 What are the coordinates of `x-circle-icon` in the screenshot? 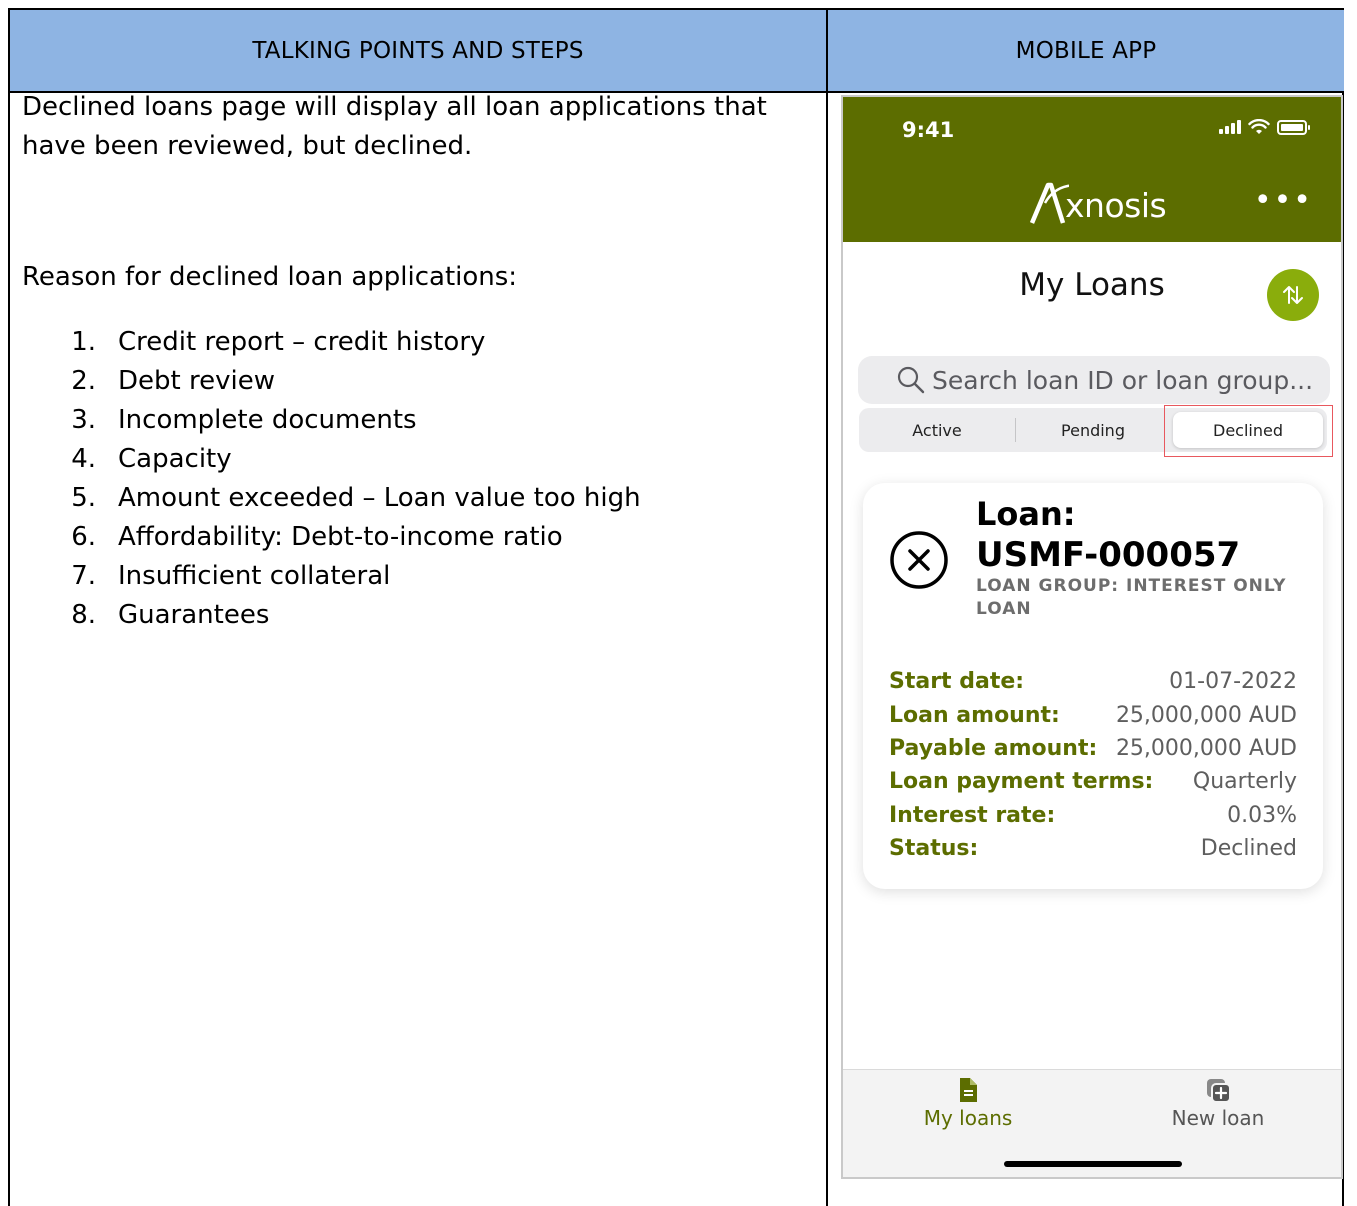 It's located at (919, 560).